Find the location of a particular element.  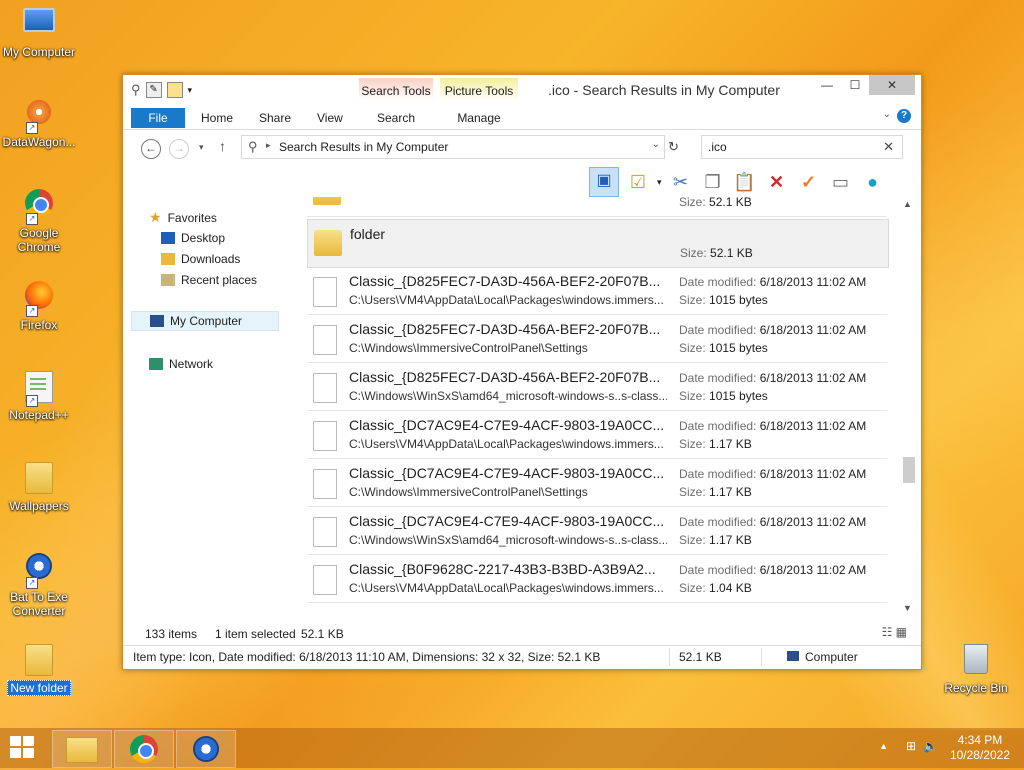

forward-button: → is located at coordinates (179, 149).